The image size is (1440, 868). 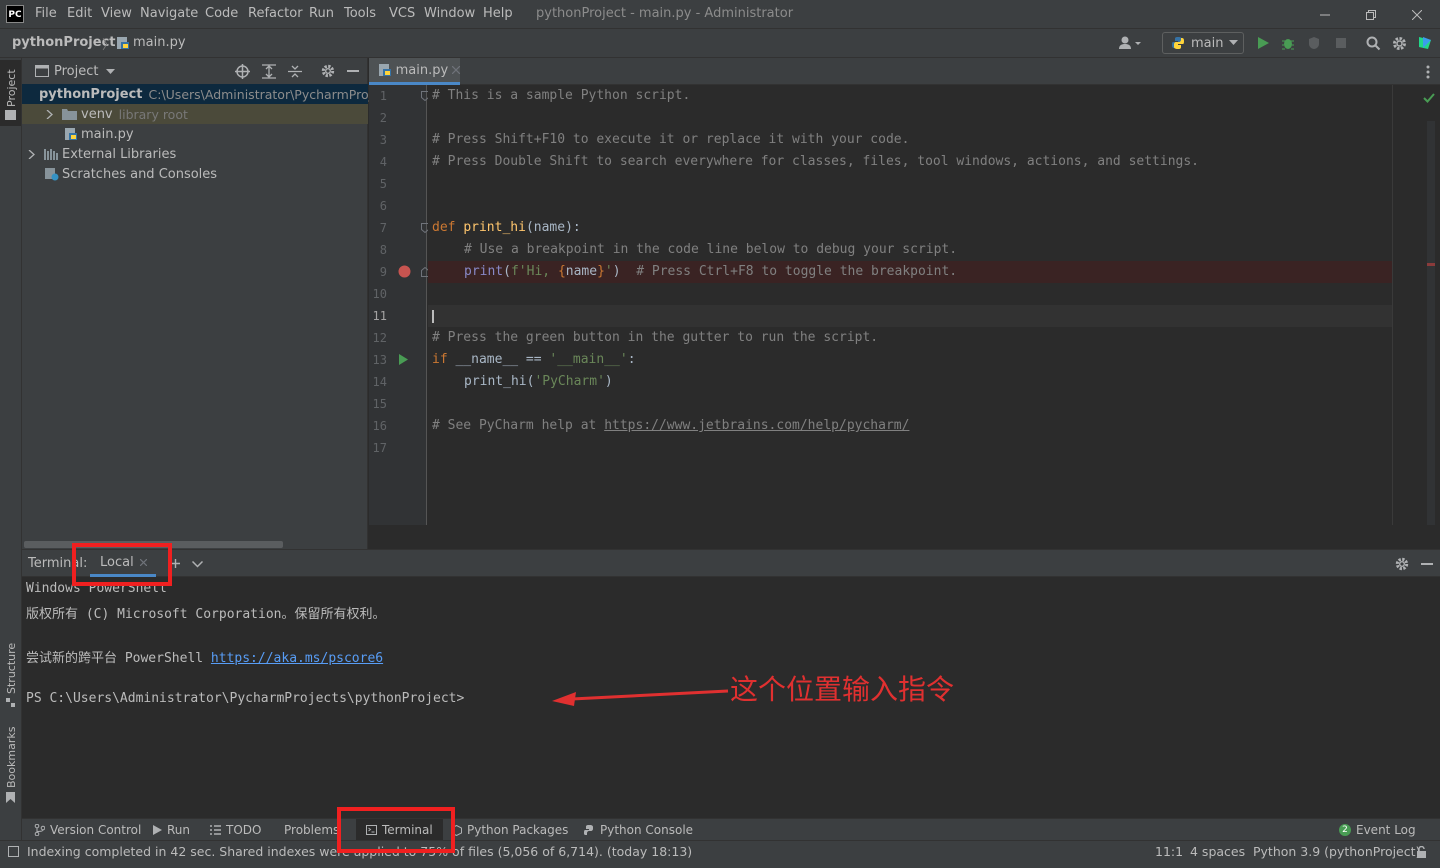 What do you see at coordinates (1217, 851) in the screenshot?
I see `indent-setting: 4 spaces` at bounding box center [1217, 851].